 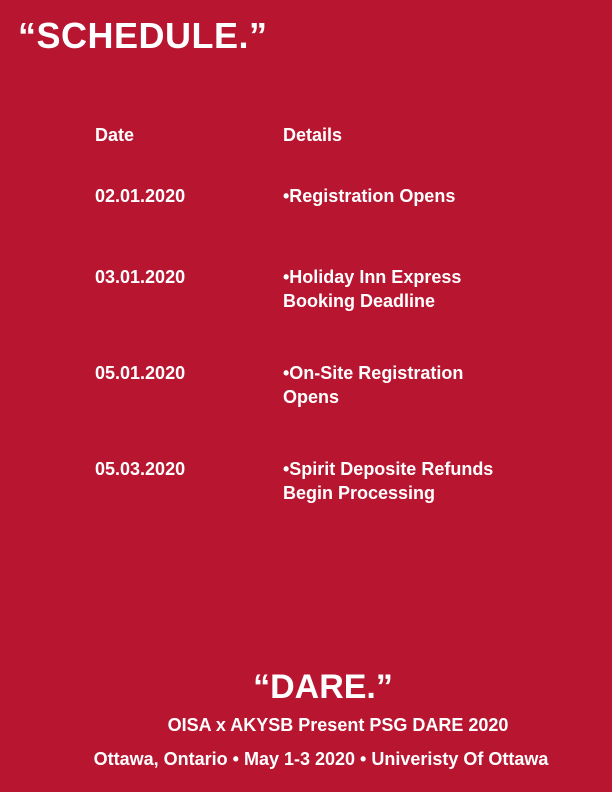 I want to click on event-title: “DARE.”, so click(x=323, y=687).